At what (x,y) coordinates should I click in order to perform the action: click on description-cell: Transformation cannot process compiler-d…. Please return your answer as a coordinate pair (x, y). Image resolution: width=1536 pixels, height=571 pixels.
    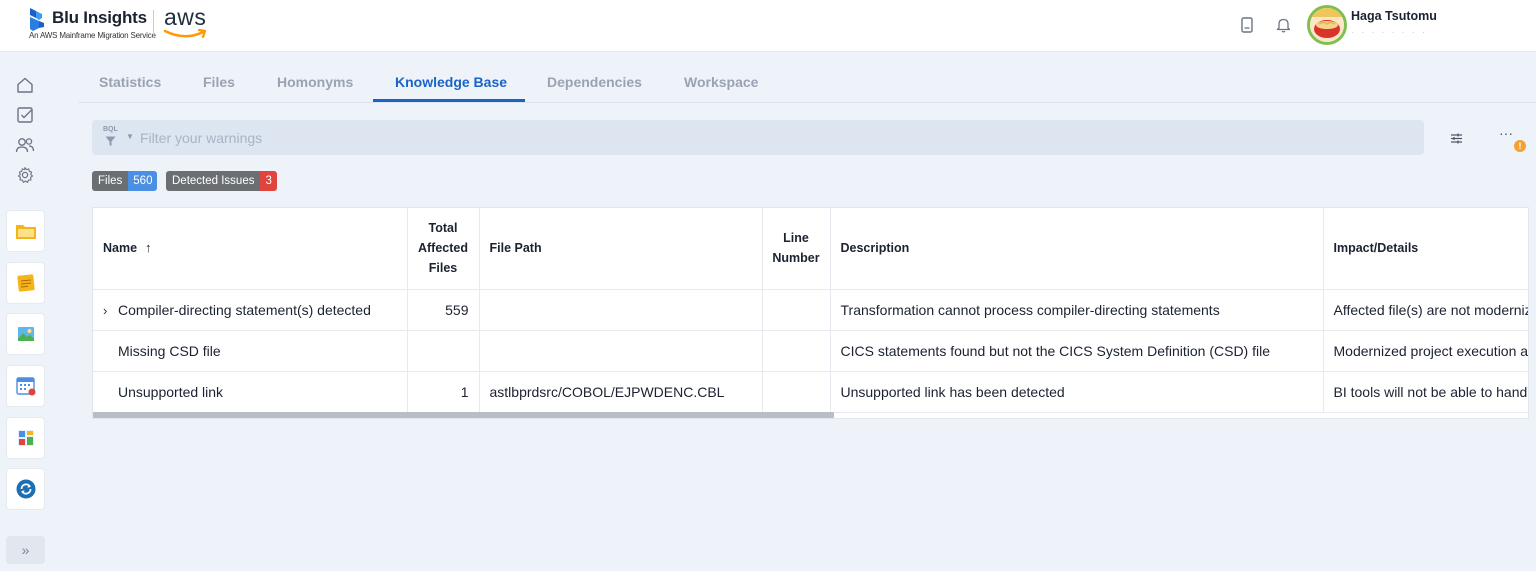
    Looking at the image, I should click on (1077, 310).